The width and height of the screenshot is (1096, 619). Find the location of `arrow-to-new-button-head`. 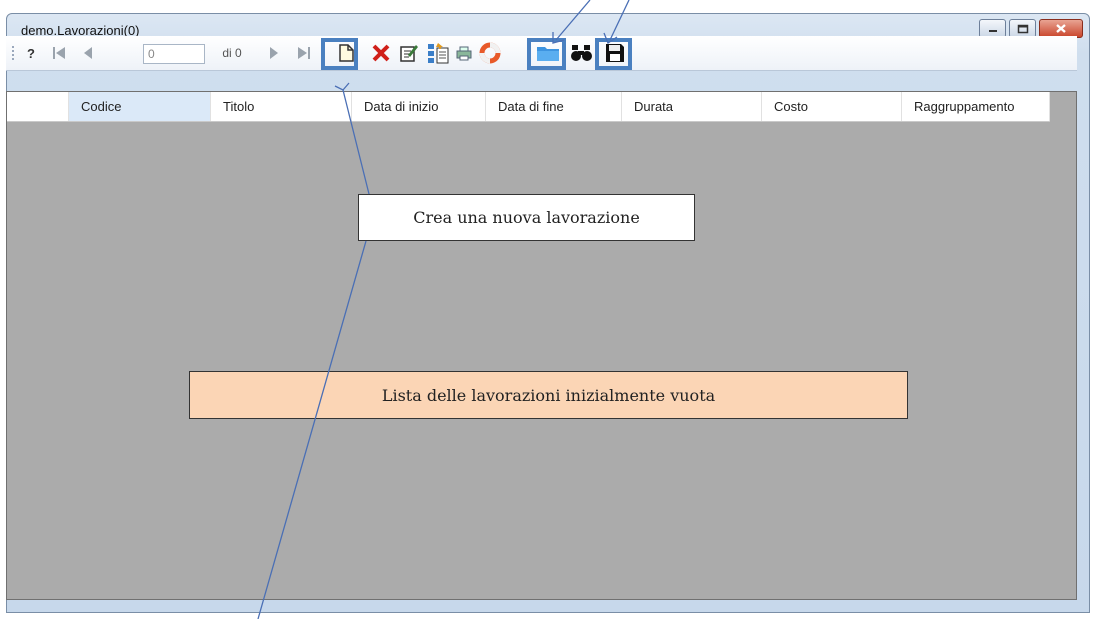

arrow-to-new-button-head is located at coordinates (342, 86).